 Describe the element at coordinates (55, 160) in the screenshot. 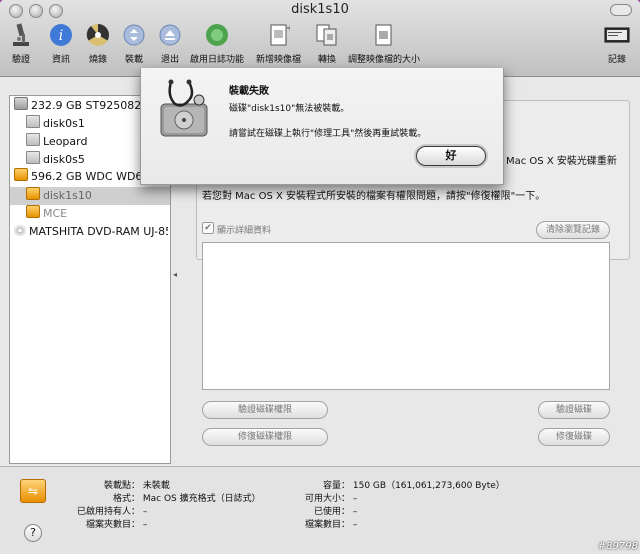

I see `list-item-disk0s5: disk0s5` at that location.